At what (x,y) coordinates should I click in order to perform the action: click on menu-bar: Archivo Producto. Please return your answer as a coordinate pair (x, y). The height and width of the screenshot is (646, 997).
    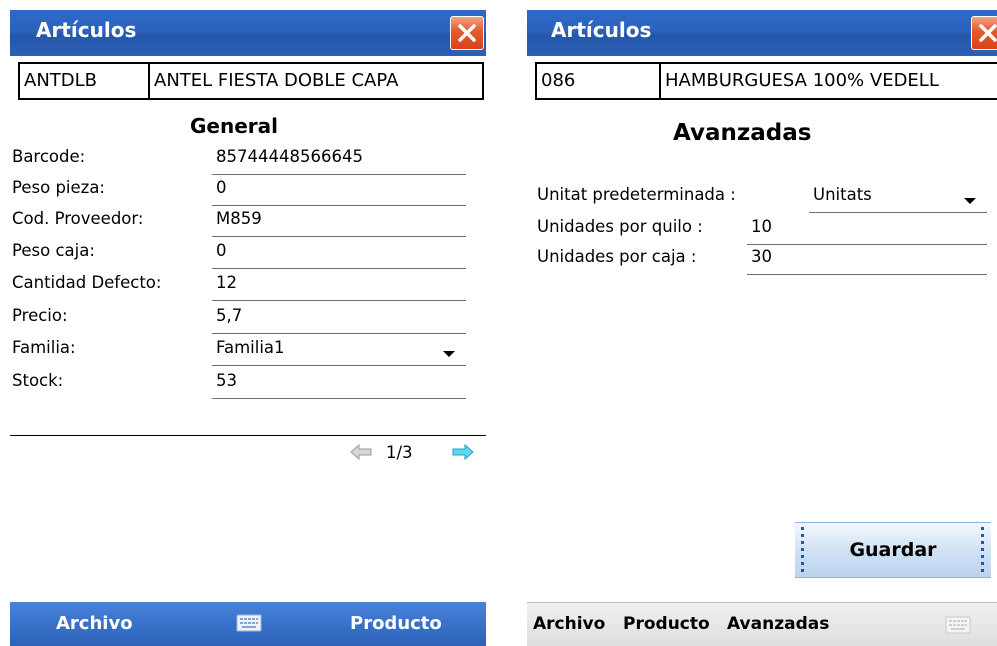
    Looking at the image, I should click on (248, 624).